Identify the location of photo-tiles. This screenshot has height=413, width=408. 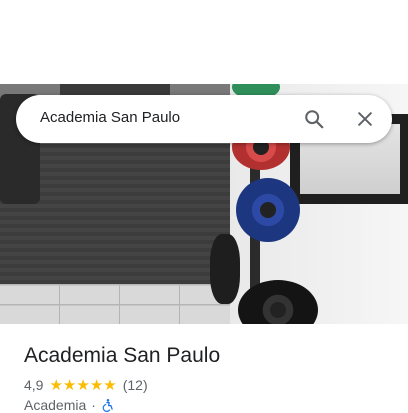
(115, 304).